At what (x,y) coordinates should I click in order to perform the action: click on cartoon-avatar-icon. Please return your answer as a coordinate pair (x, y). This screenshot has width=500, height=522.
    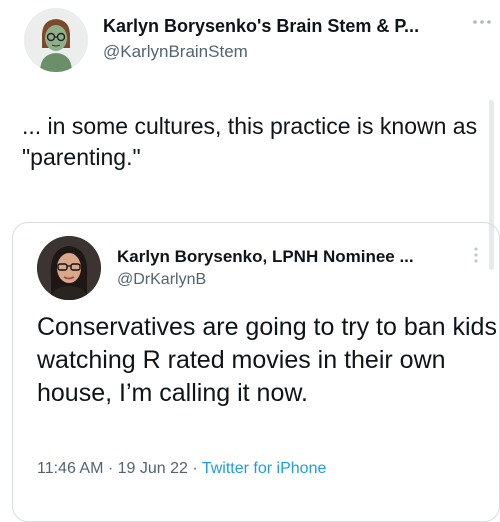
    Looking at the image, I should click on (56, 40).